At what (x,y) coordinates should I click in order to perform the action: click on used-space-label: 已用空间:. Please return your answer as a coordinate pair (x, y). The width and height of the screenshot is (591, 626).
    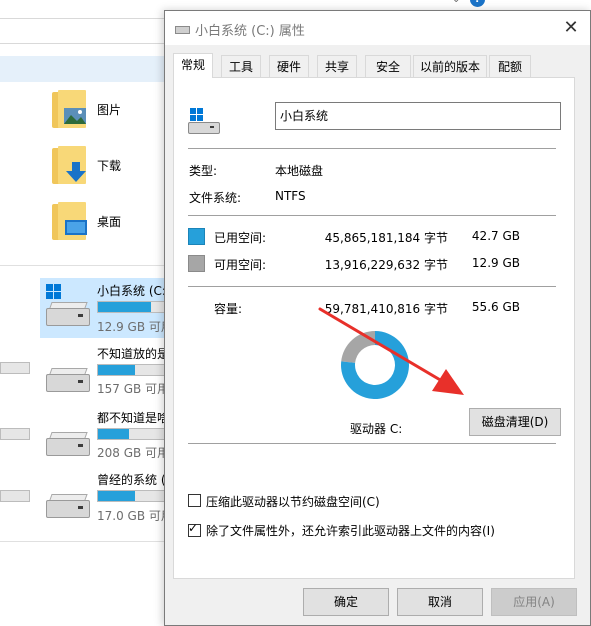
    Looking at the image, I should click on (240, 238).